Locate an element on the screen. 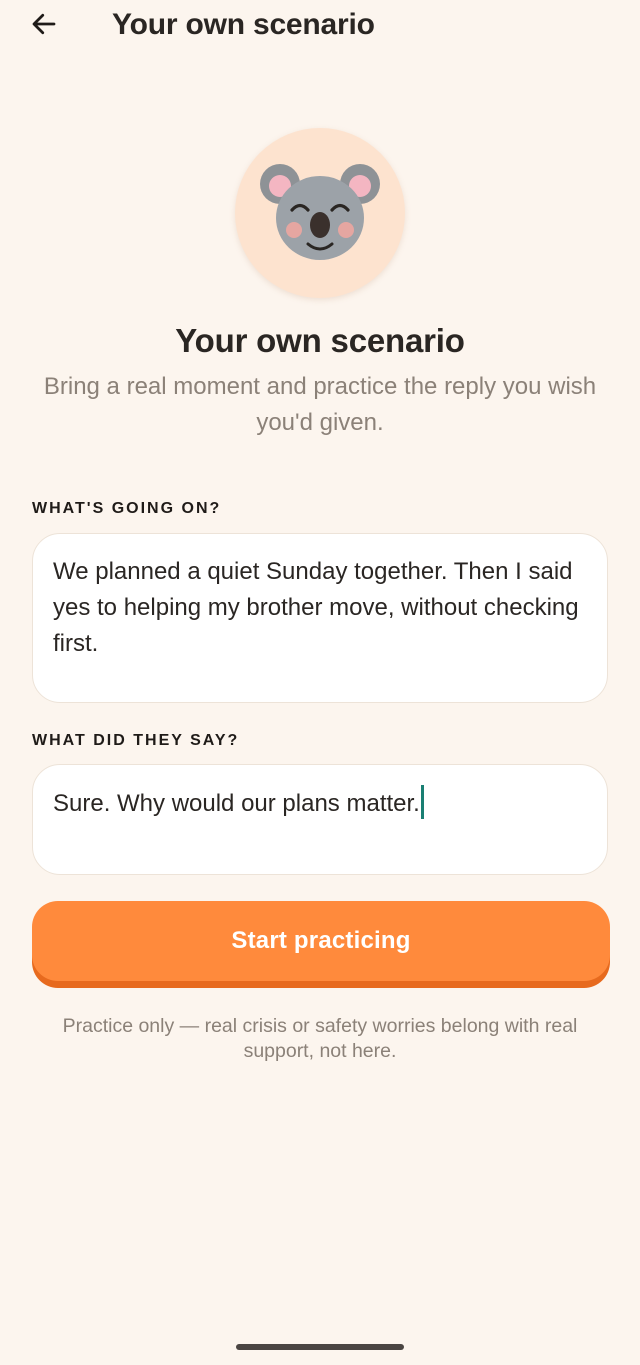 The height and width of the screenshot is (1365, 640). gesture-nav-handle is located at coordinates (320, 1347).